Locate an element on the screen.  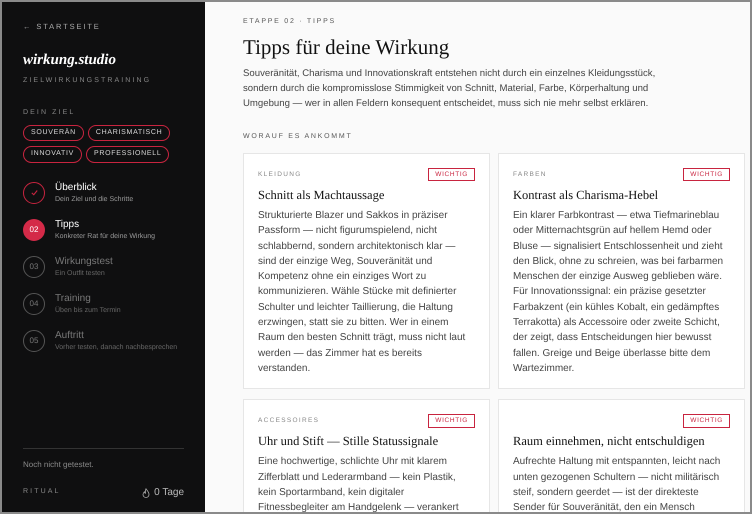
step-title: Auftritt is located at coordinates (70, 335).